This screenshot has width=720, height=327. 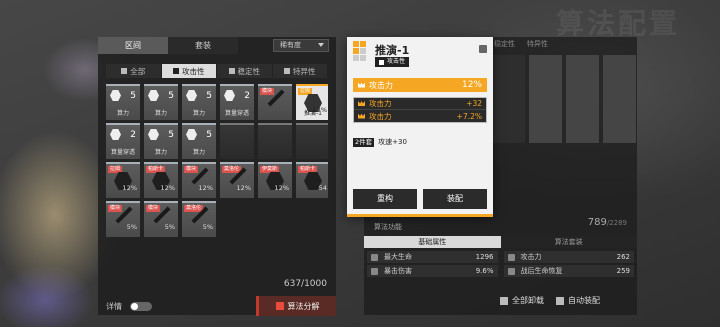 What do you see at coordinates (322, 188) in the screenshot?
I see `card-percent: 54` at bounding box center [322, 188].